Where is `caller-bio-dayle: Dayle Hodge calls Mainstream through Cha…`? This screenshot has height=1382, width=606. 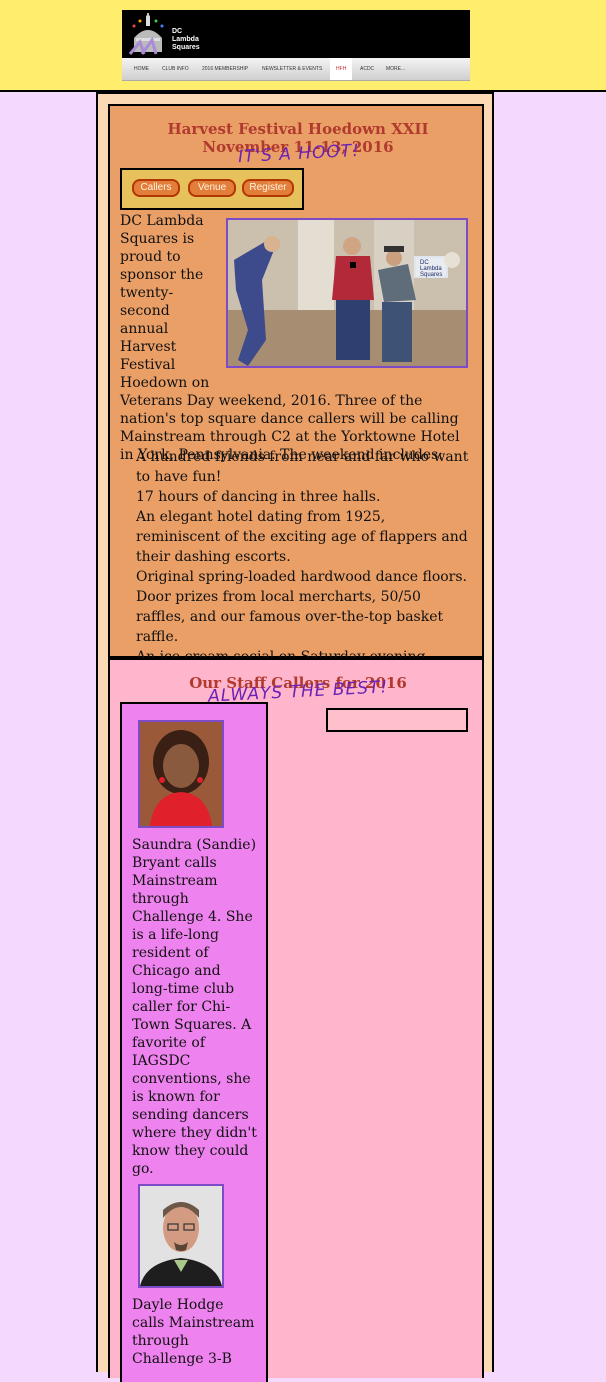
caller-bio-dayle: Dayle Hodge calls Mainstream through Cha… is located at coordinates (193, 1332).